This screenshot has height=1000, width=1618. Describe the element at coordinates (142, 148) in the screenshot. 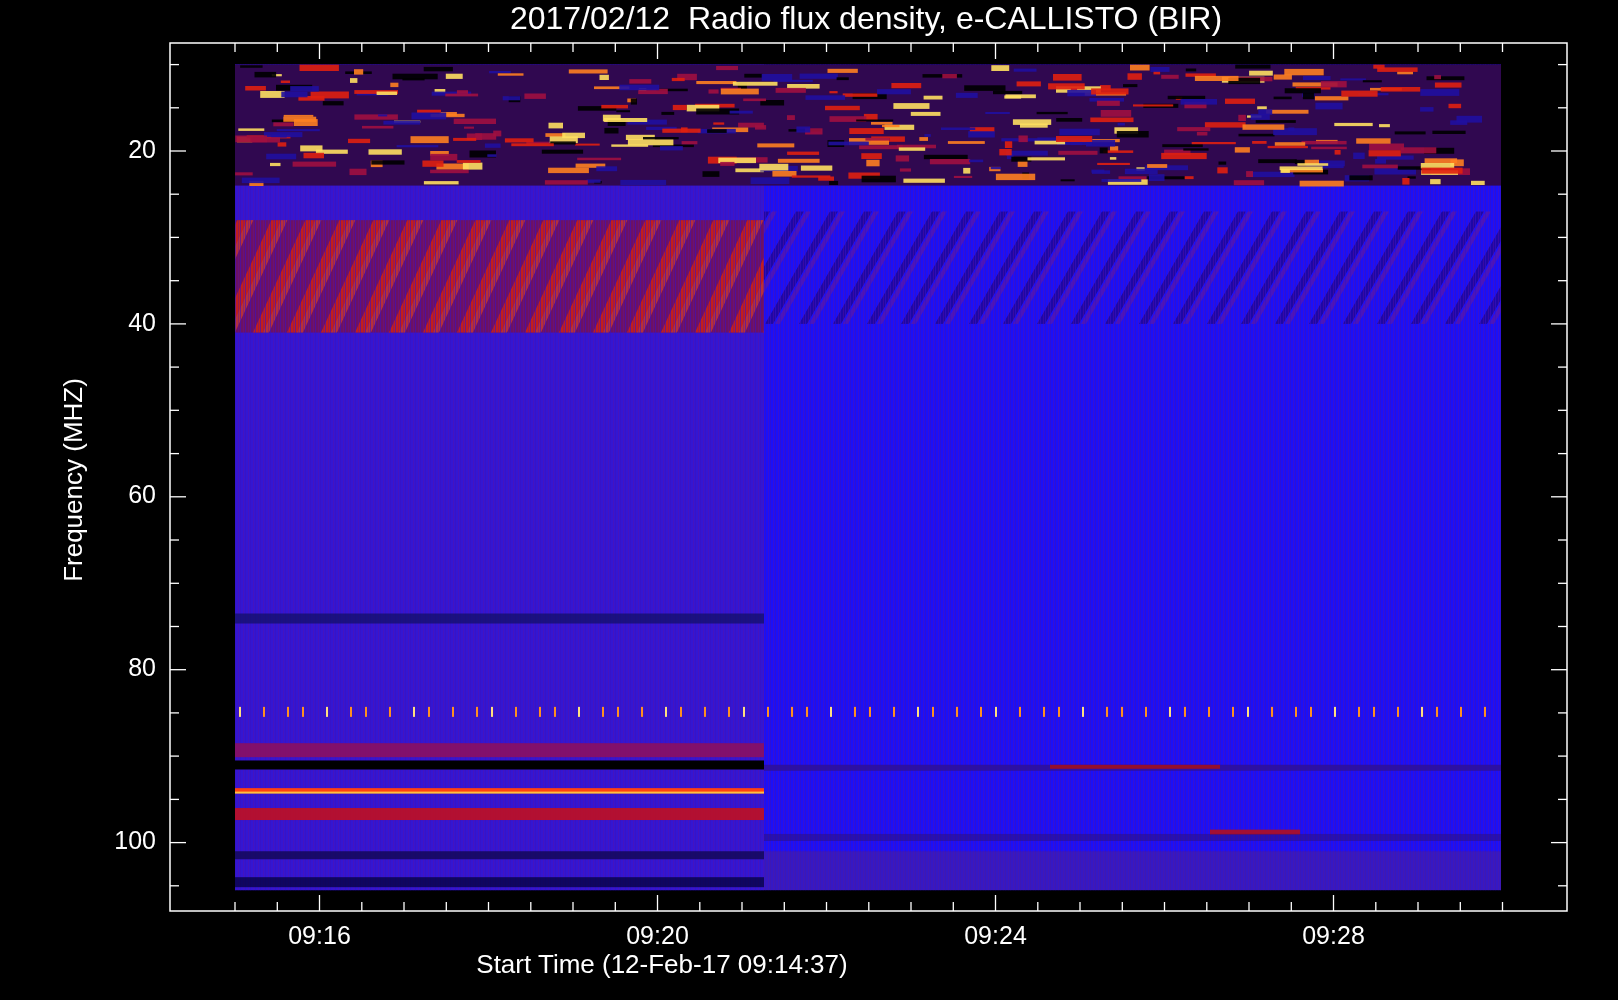

I see `y-tick-label: 20` at that location.